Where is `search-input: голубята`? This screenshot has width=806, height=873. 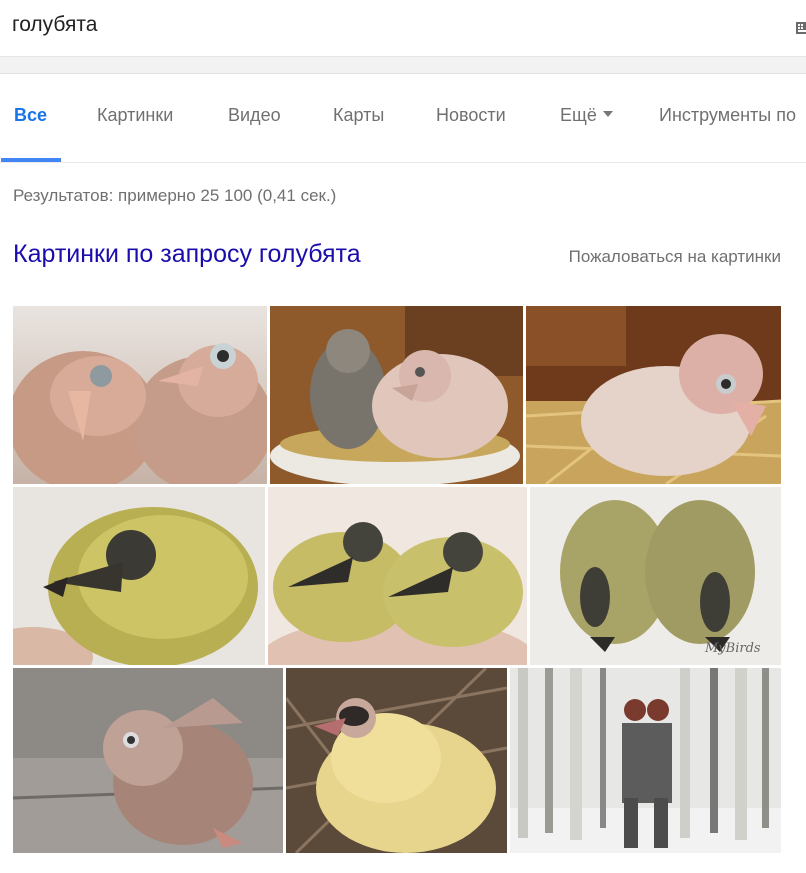
search-input: голубята is located at coordinates (54, 25).